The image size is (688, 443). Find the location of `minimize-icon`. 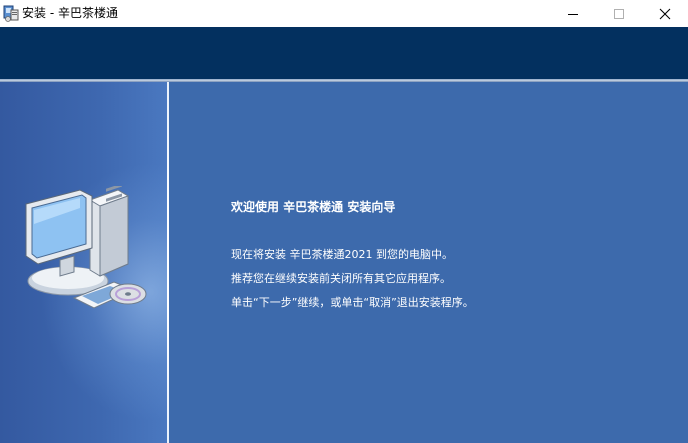

minimize-icon is located at coordinates (573, 14).